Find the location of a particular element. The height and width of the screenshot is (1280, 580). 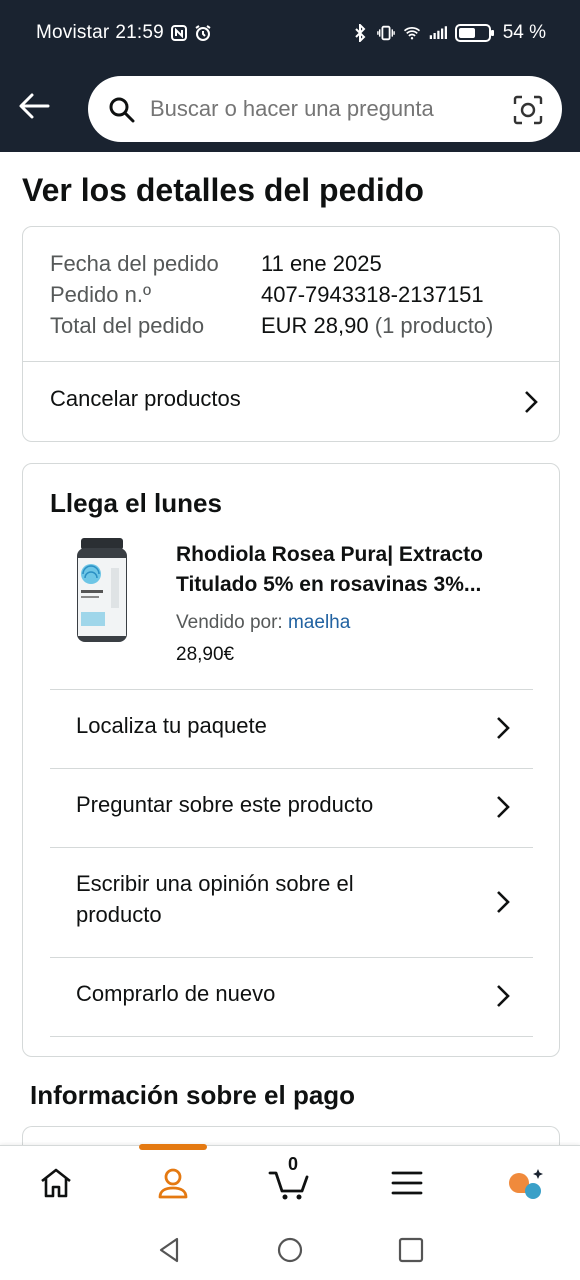

nfc-icon is located at coordinates (179, 33).